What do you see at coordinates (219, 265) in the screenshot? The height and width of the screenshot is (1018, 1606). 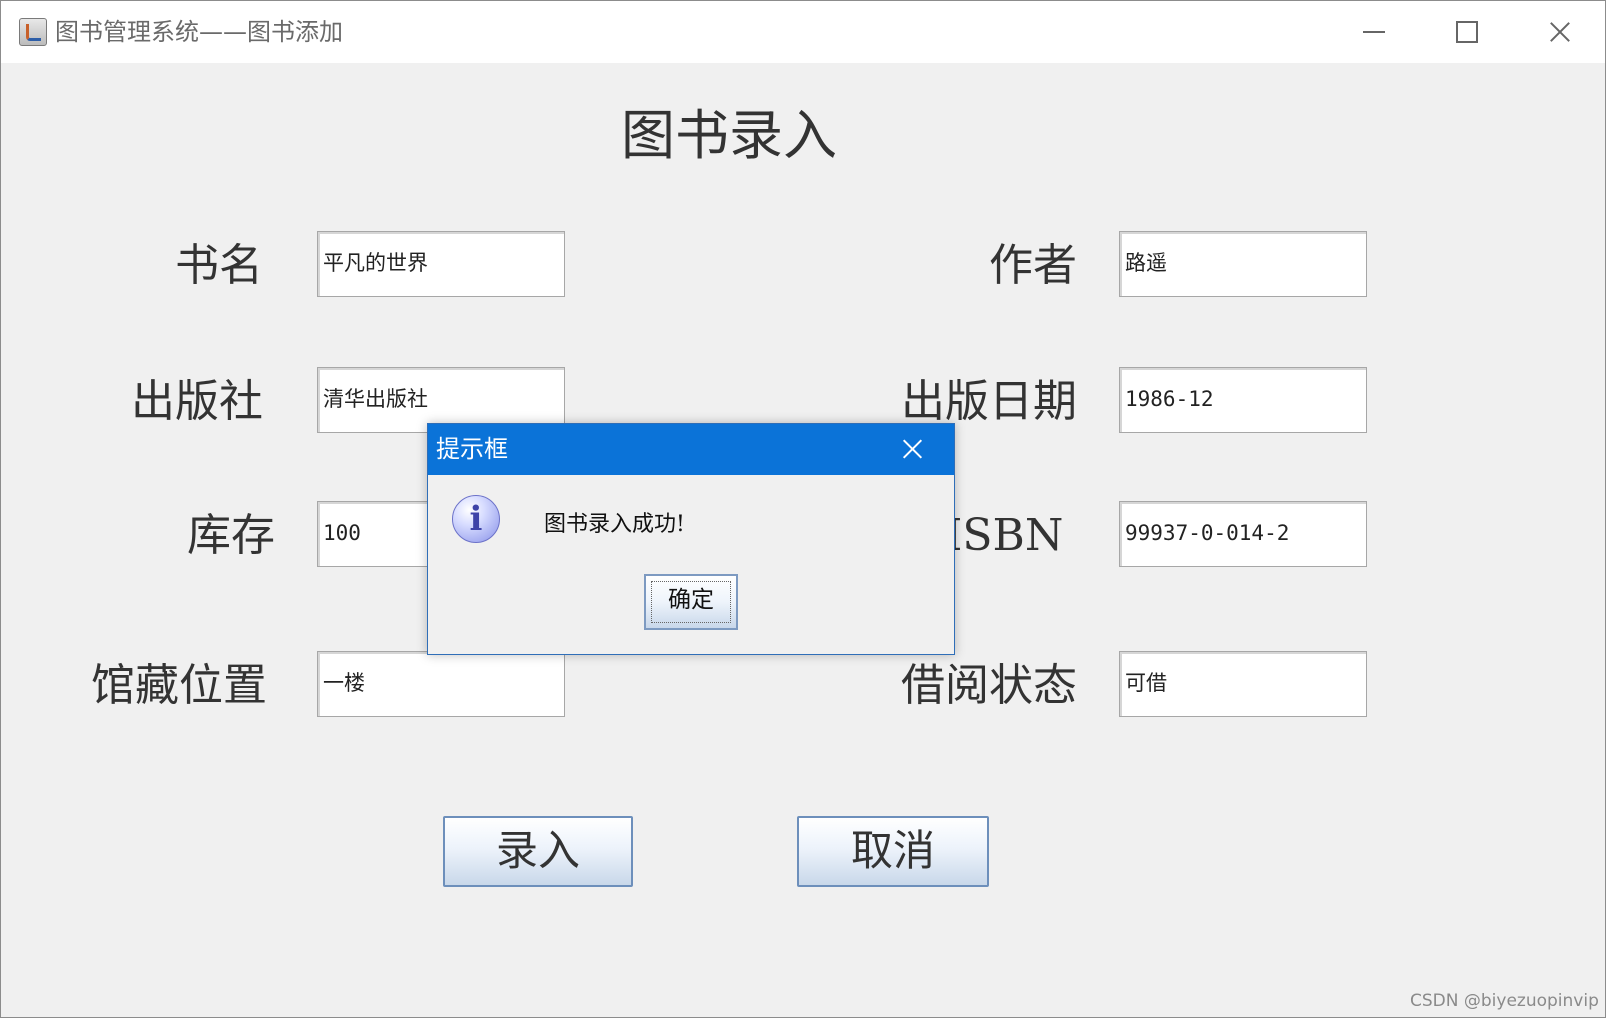 I see `book-name-label: 书名` at bounding box center [219, 265].